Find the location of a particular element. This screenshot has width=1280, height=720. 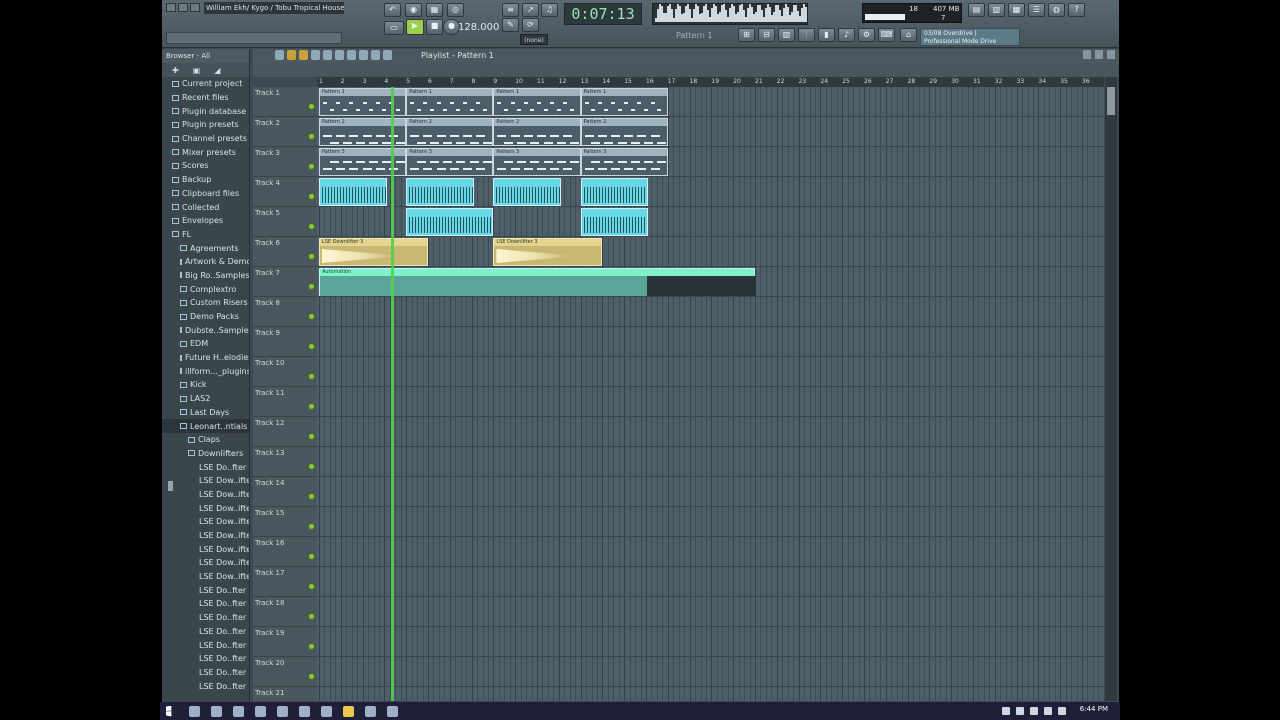

track-header: Track 1 is located at coordinates (285, 102).